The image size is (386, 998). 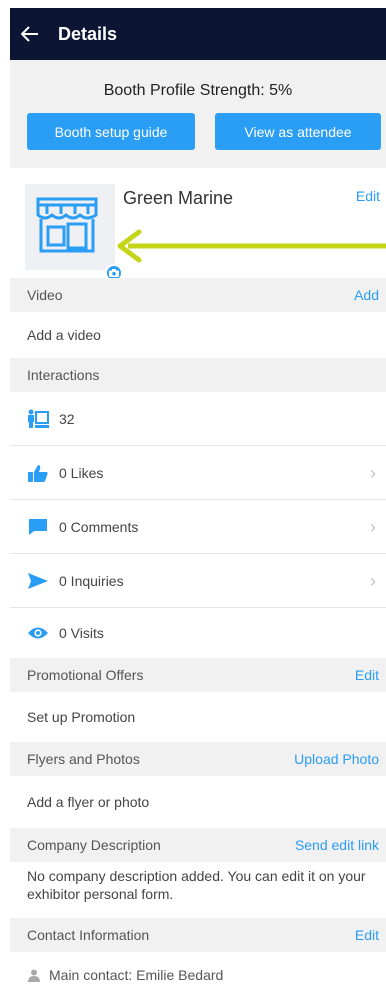 I want to click on description-section-header: Company Description Send edit link, so click(x=198, y=845).